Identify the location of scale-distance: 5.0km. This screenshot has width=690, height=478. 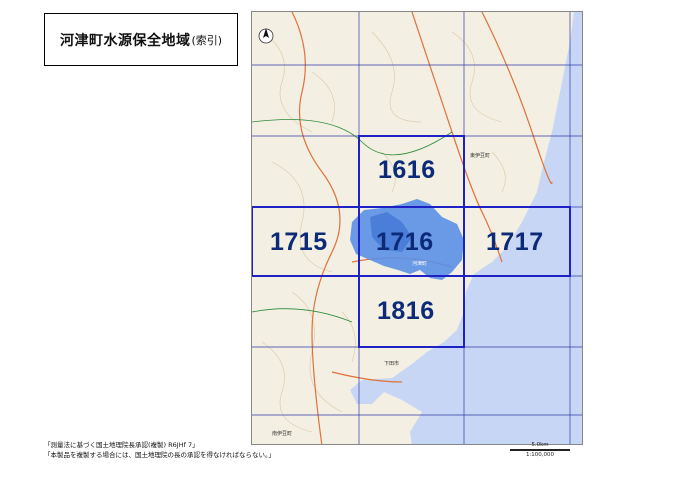
(540, 445).